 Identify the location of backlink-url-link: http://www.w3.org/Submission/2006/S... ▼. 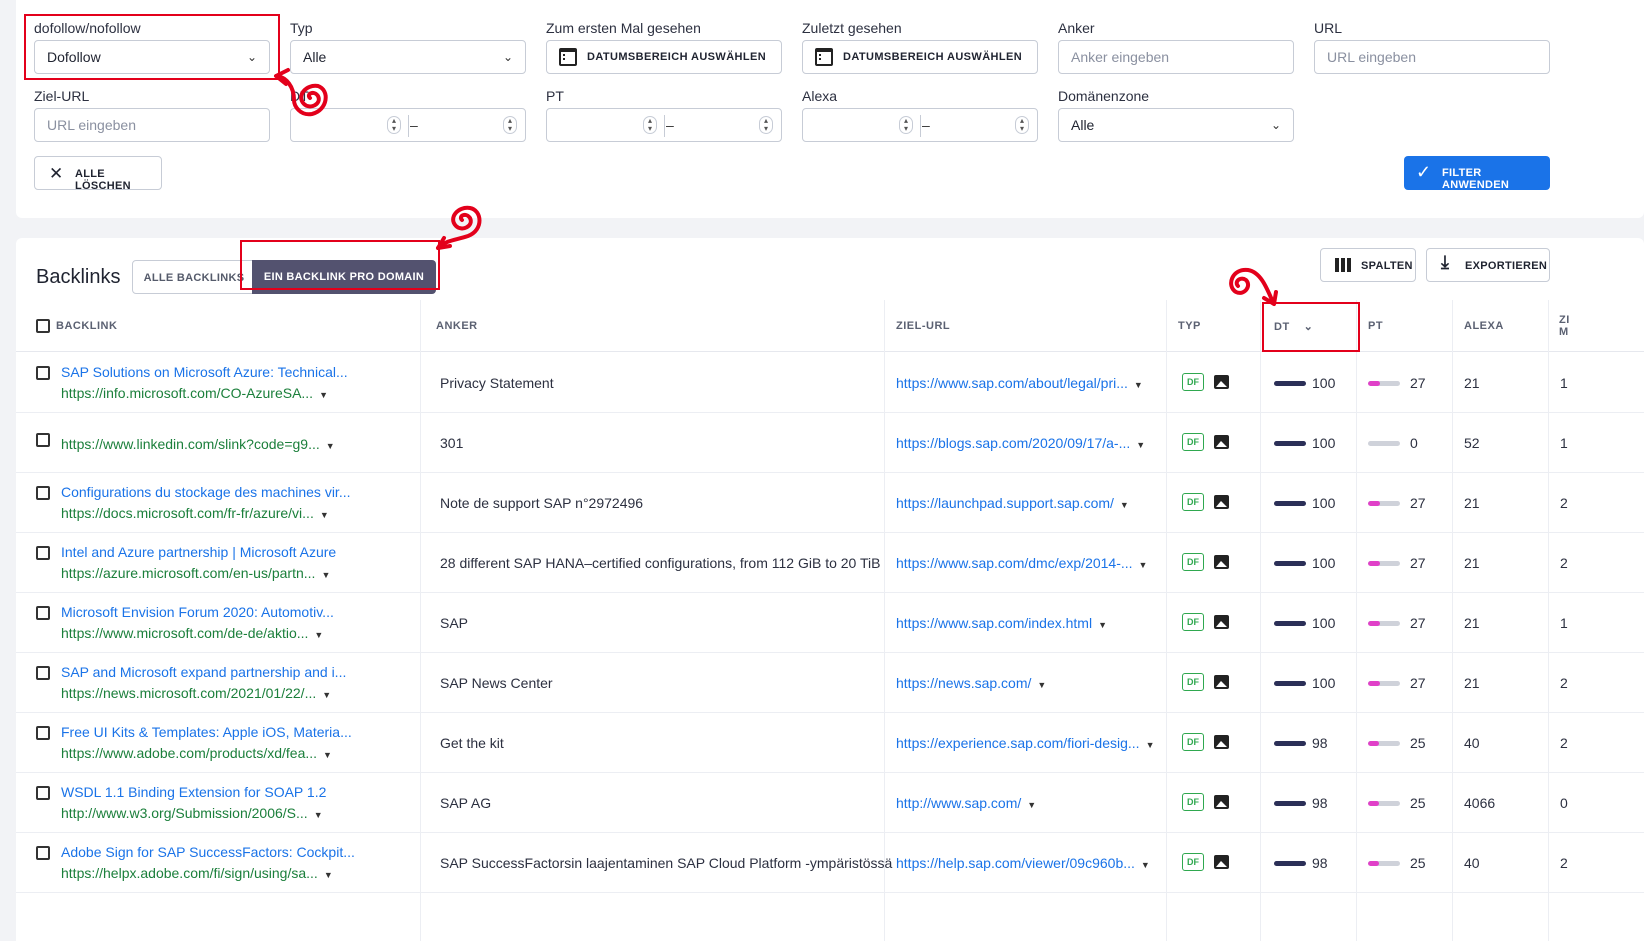
(192, 813).